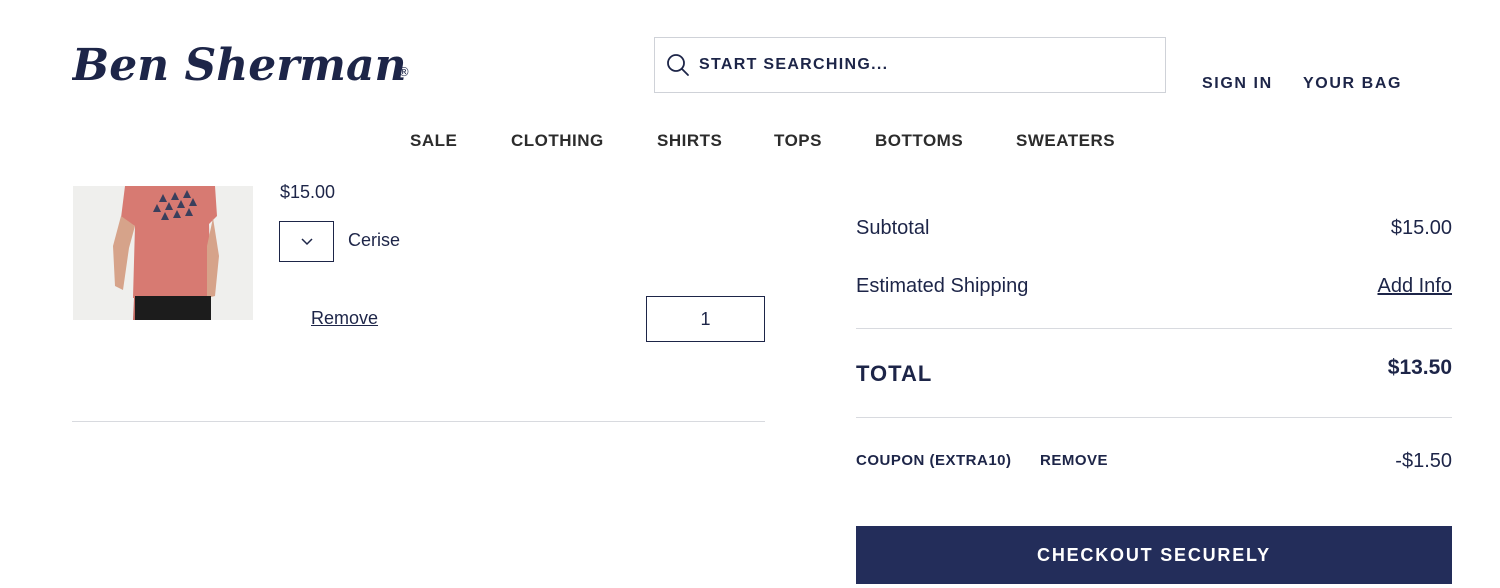  What do you see at coordinates (1237, 84) in the screenshot?
I see `sign-in-link: SIGN IN` at bounding box center [1237, 84].